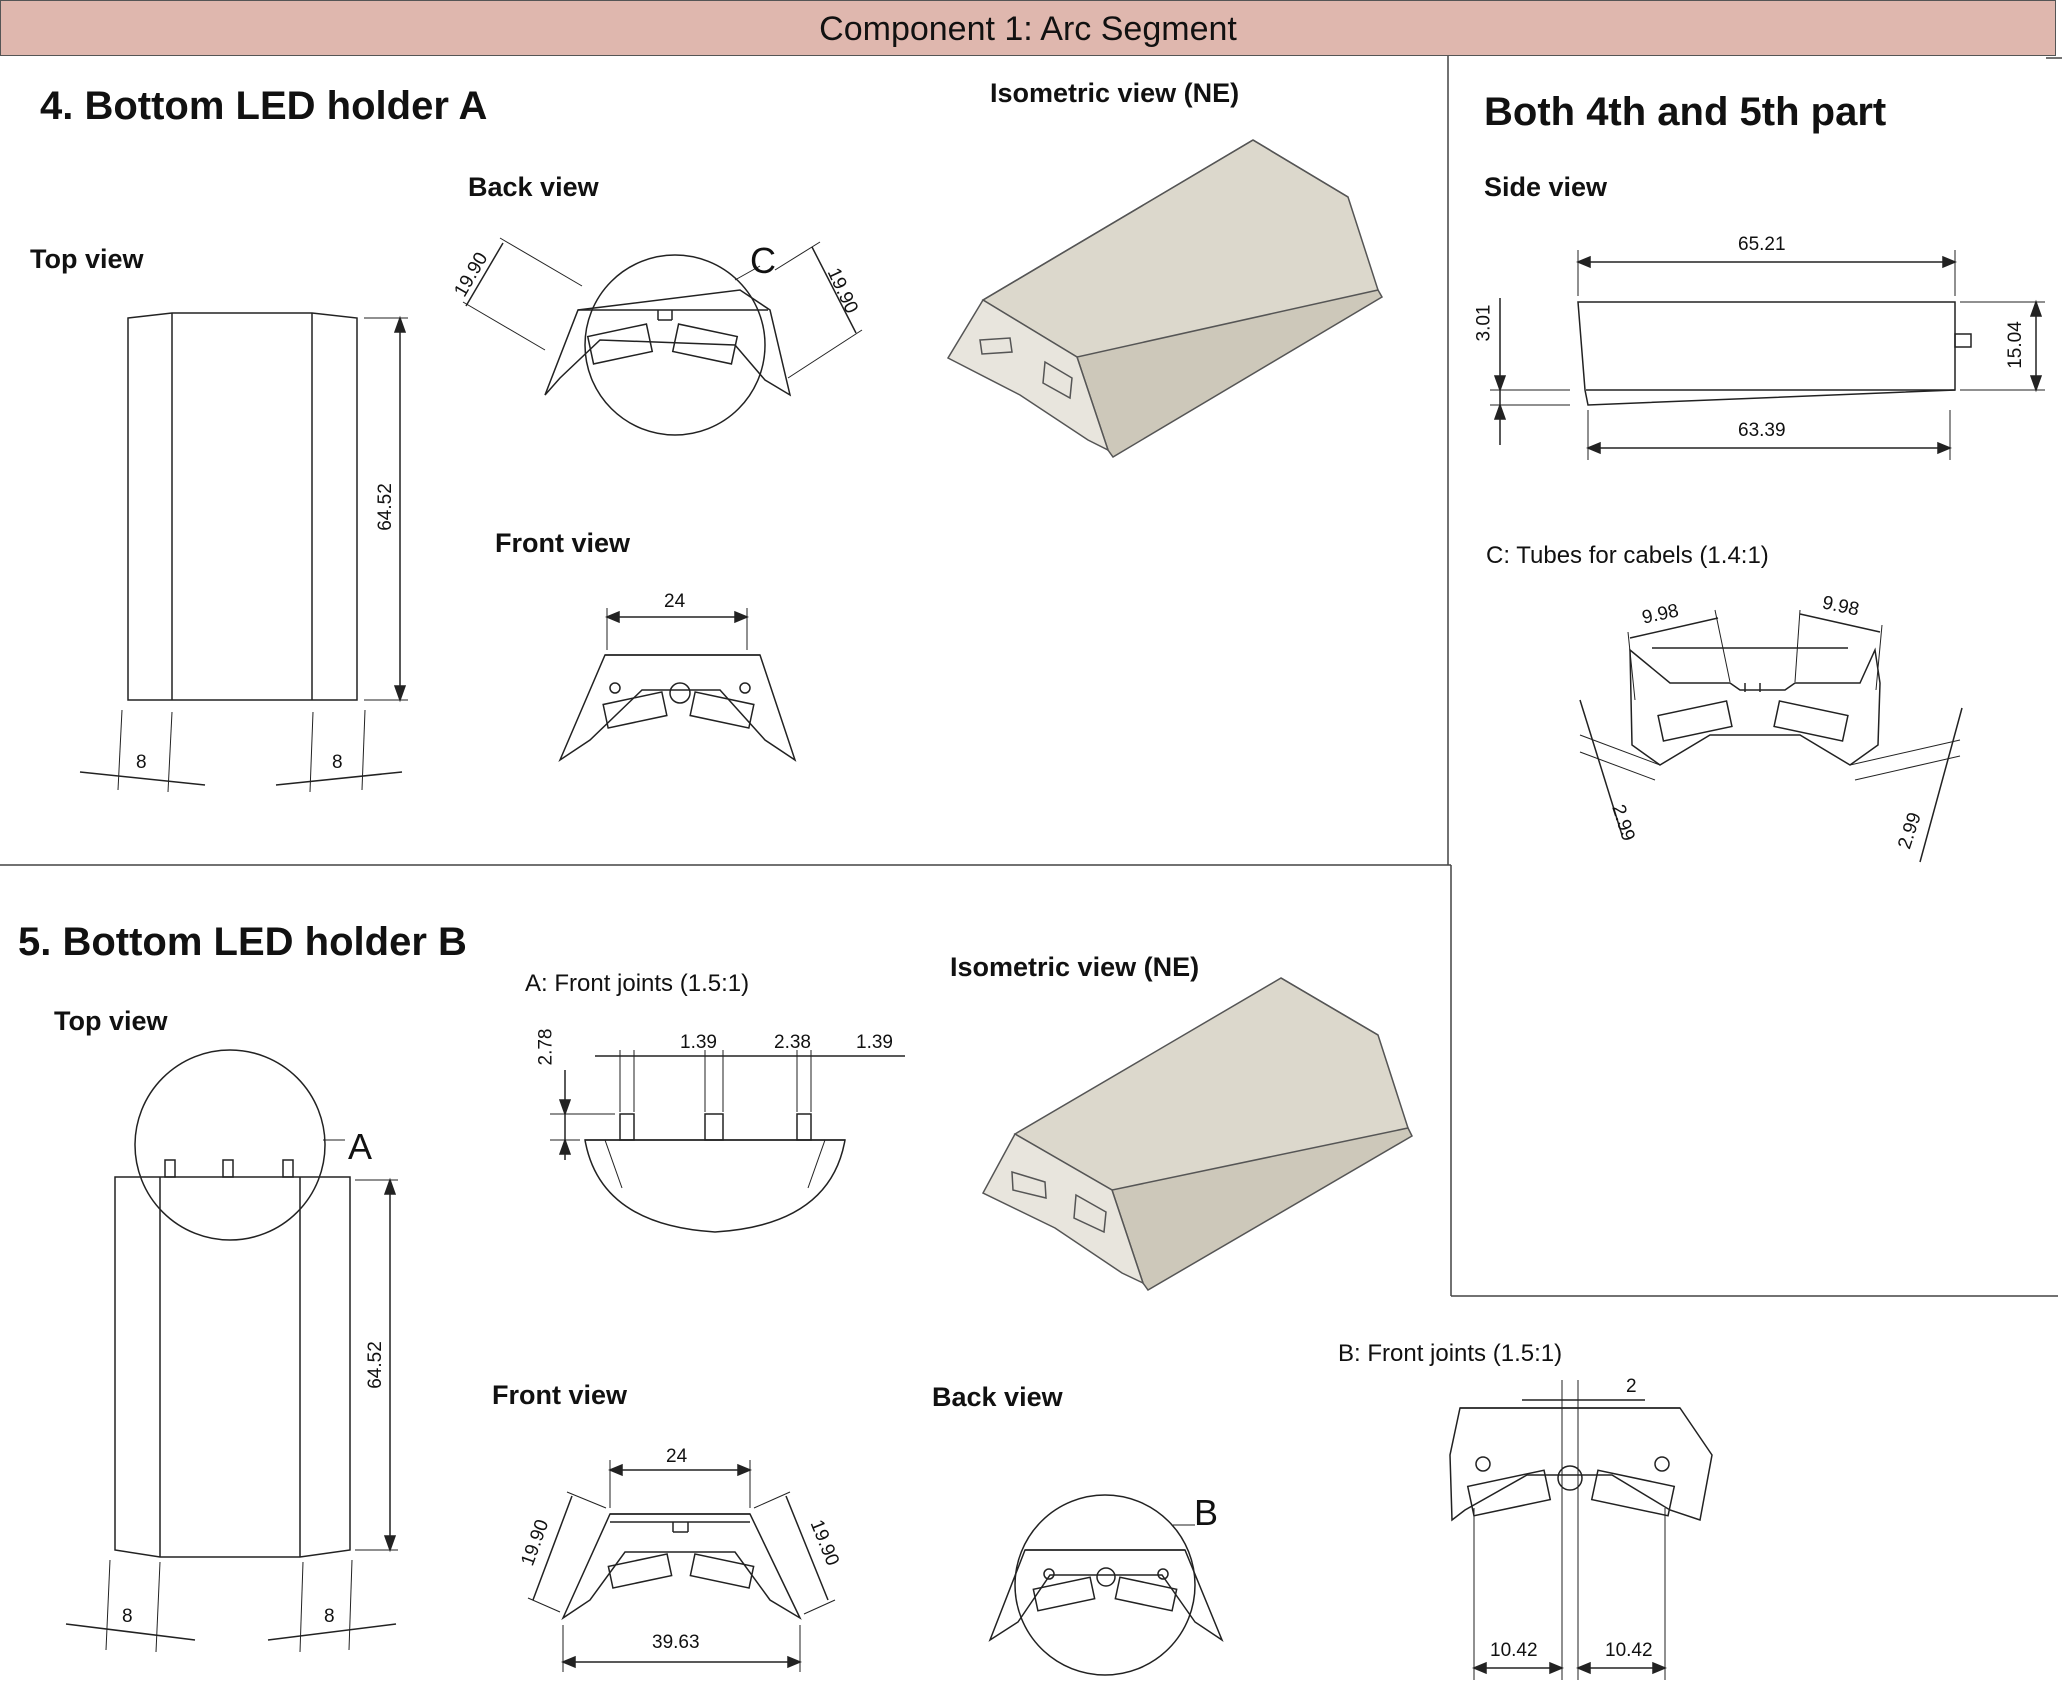 This screenshot has width=2063, height=1694. I want to click on part5-front-view-label: Front view, so click(560, 1395).